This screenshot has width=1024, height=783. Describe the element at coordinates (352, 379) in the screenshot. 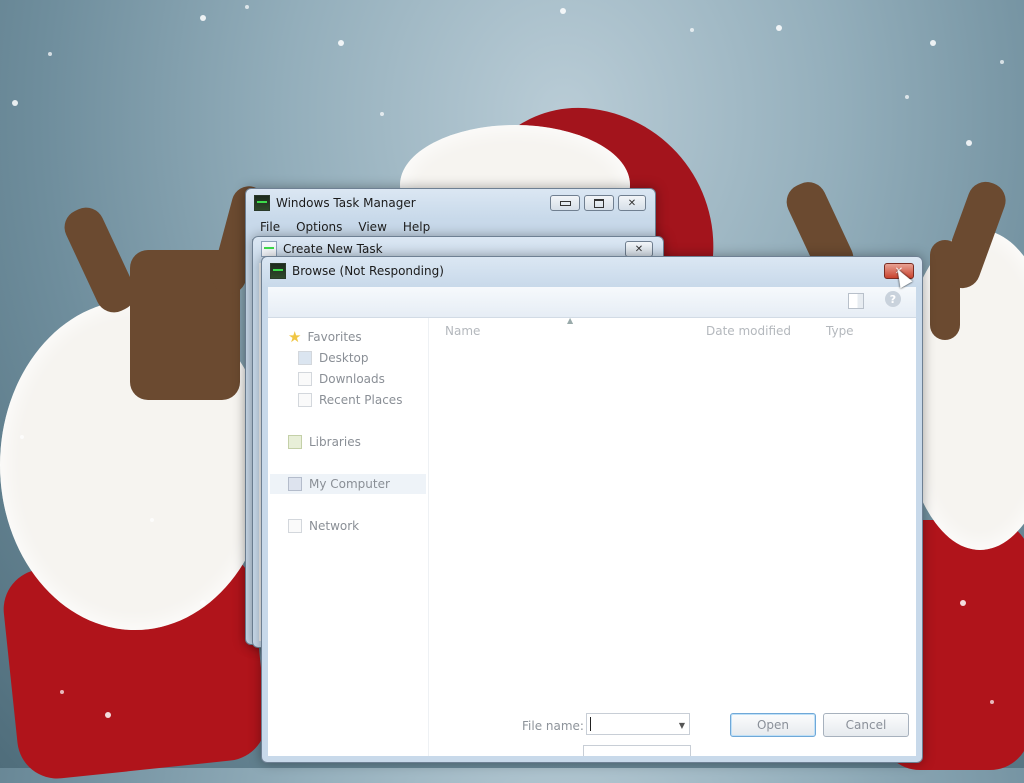

I see `nav-downloads-label: Downloads` at that location.